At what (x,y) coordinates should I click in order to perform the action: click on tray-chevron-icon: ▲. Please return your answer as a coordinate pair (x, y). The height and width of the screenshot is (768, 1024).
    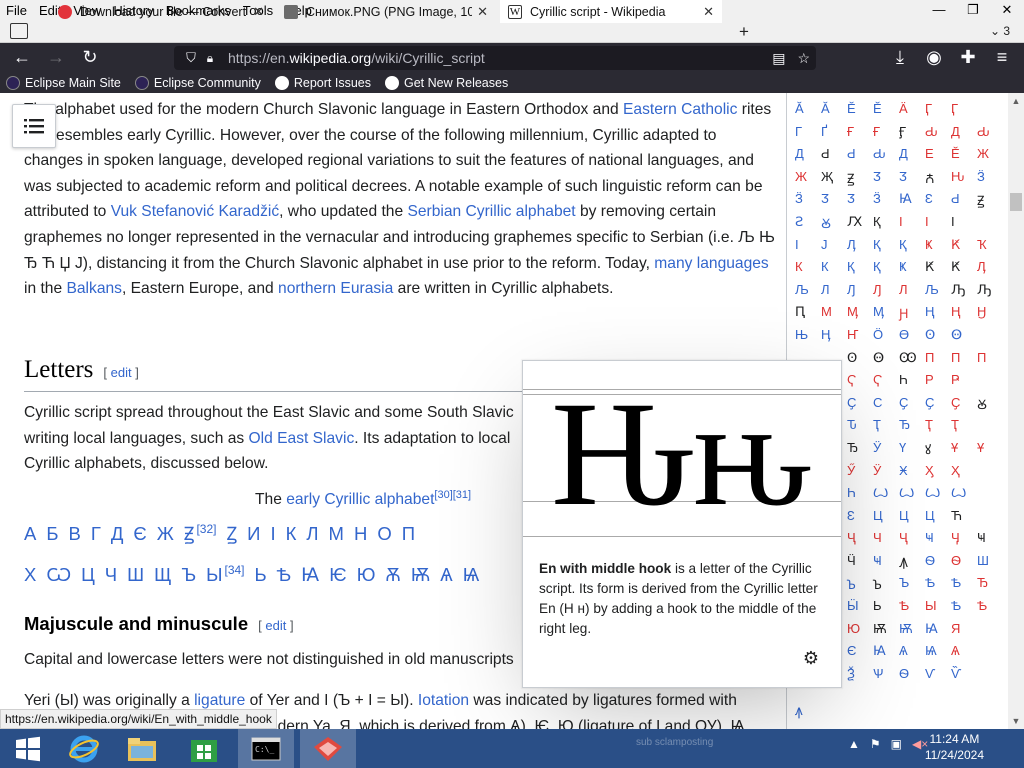
    Looking at the image, I should click on (854, 744).